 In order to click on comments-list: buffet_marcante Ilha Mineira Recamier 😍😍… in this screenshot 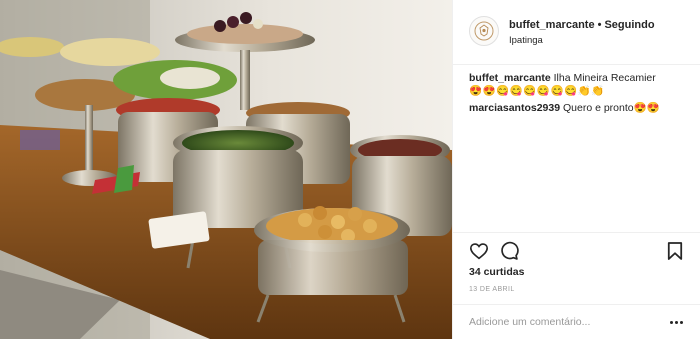, I will do `click(580, 95)`.